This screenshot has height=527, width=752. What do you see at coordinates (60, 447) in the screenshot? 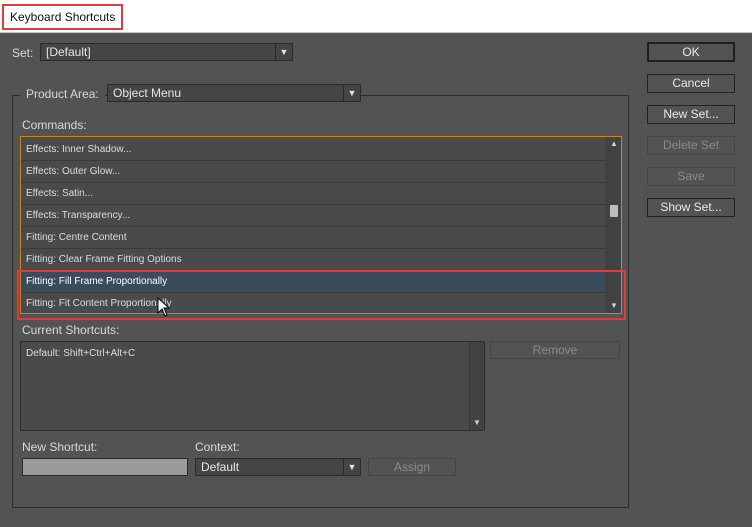
I see `new-shortcut-label: New Shortcut:` at bounding box center [60, 447].